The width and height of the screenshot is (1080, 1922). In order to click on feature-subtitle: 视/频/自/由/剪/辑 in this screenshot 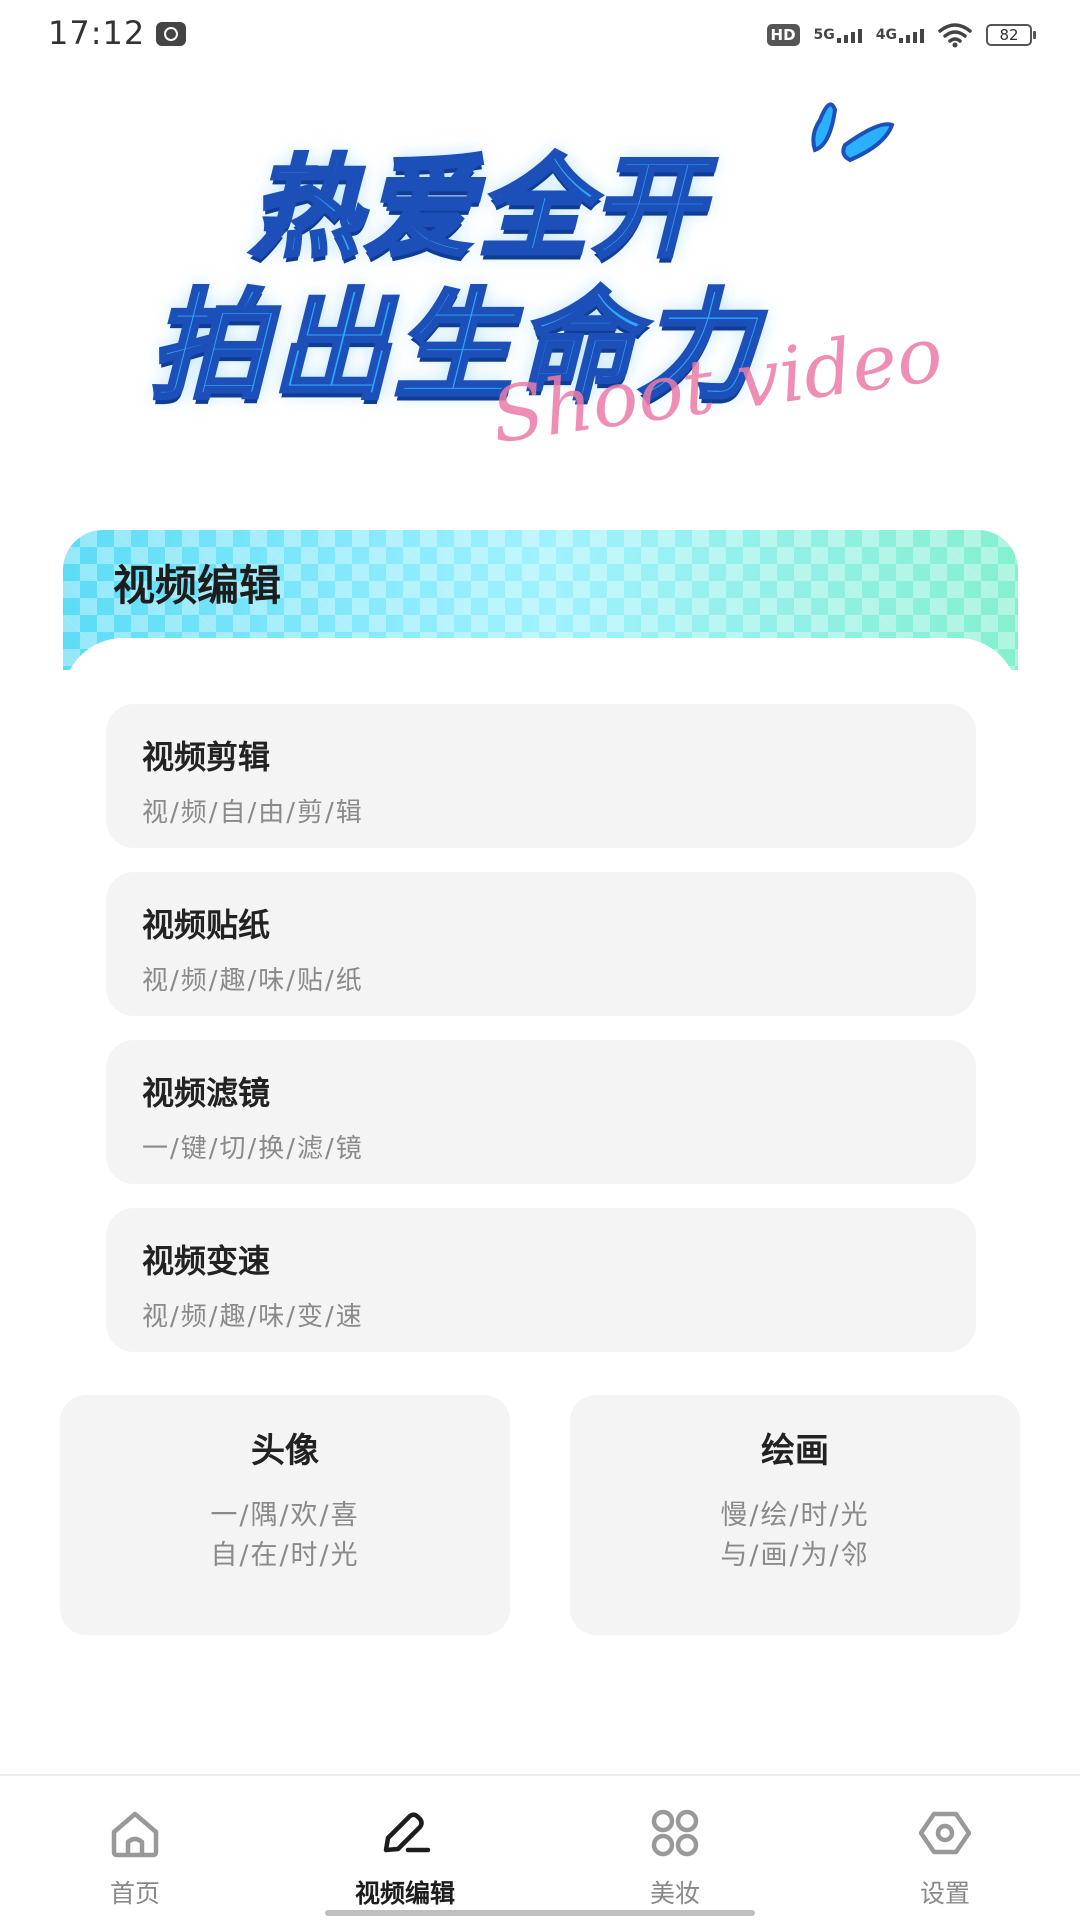, I will do `click(253, 813)`.